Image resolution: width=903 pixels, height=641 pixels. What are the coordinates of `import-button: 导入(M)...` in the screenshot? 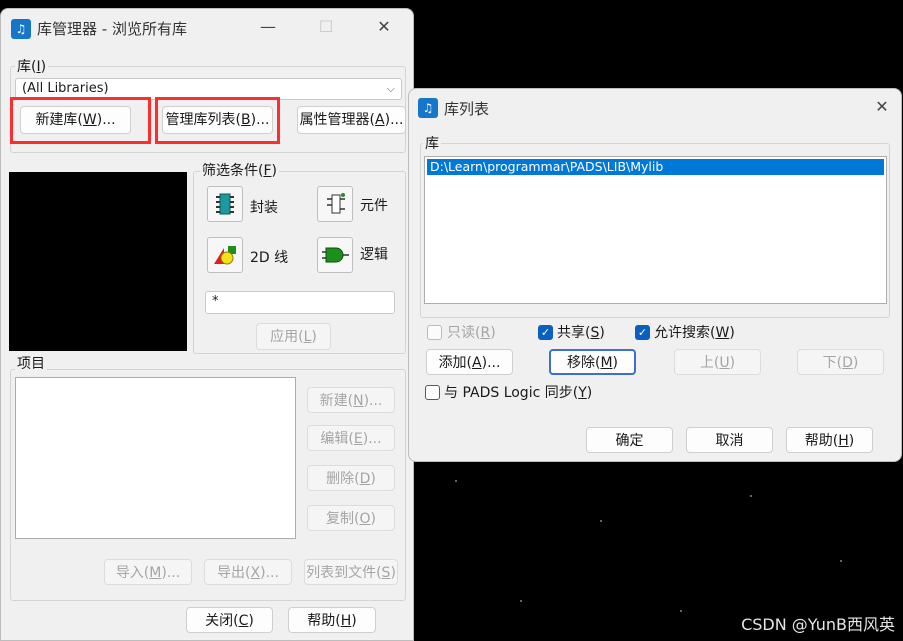 It's located at (148, 572).